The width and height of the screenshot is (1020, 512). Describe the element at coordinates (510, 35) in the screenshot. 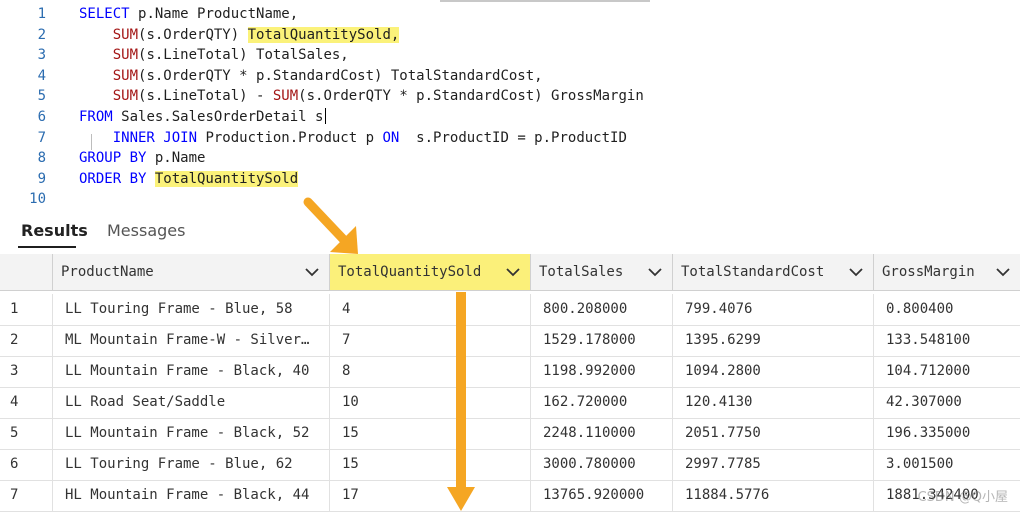

I see `code-line: 2 SUM(s.OrderQTY) TotalQuantitySold,` at that location.